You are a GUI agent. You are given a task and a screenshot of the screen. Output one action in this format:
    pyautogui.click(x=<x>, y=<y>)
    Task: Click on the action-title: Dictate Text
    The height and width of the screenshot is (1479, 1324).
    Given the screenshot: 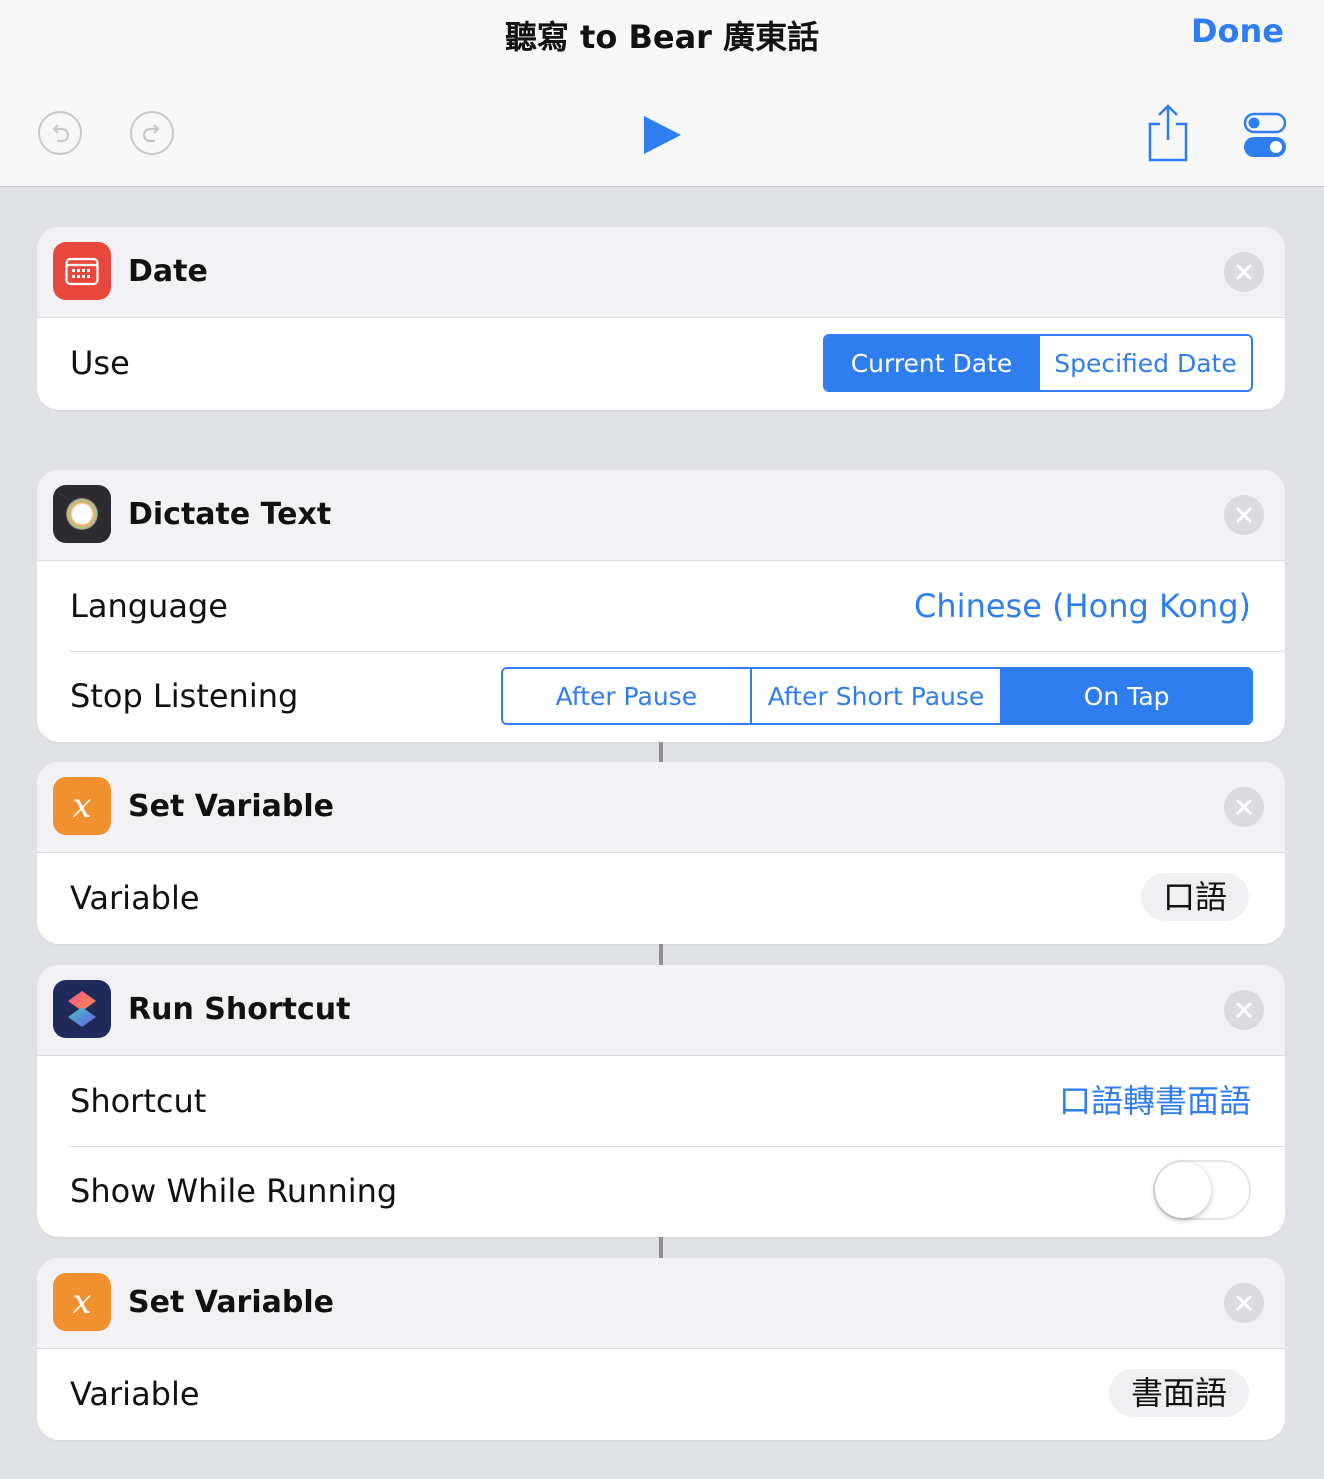 What is the action you would take?
    pyautogui.click(x=230, y=514)
    